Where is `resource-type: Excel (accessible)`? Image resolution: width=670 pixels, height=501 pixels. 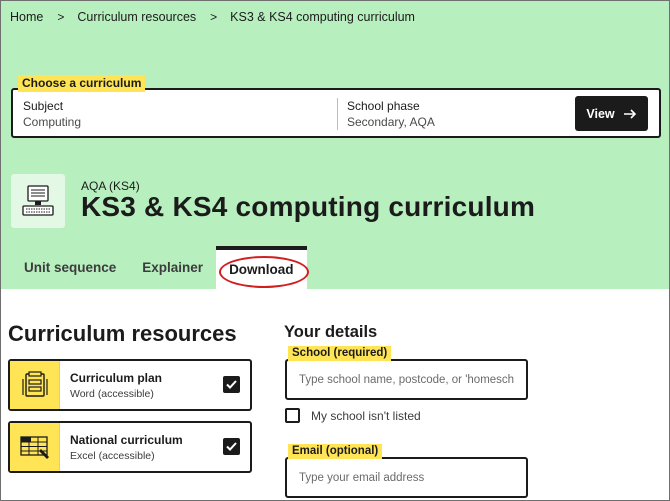 resource-type: Excel (accessible) is located at coordinates (112, 456).